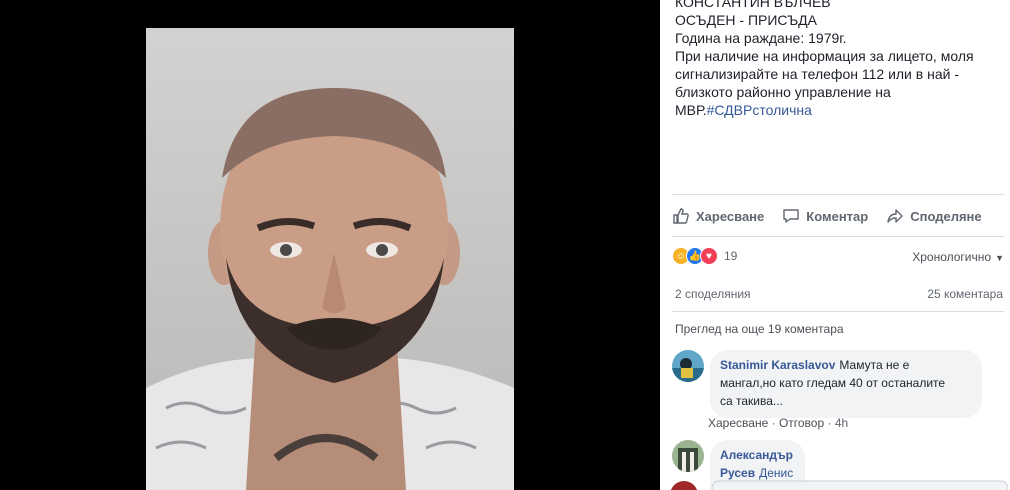 The width and height of the screenshot is (1010, 490). Describe the element at coordinates (841, 423) in the screenshot. I see `comment-time: 4h` at that location.